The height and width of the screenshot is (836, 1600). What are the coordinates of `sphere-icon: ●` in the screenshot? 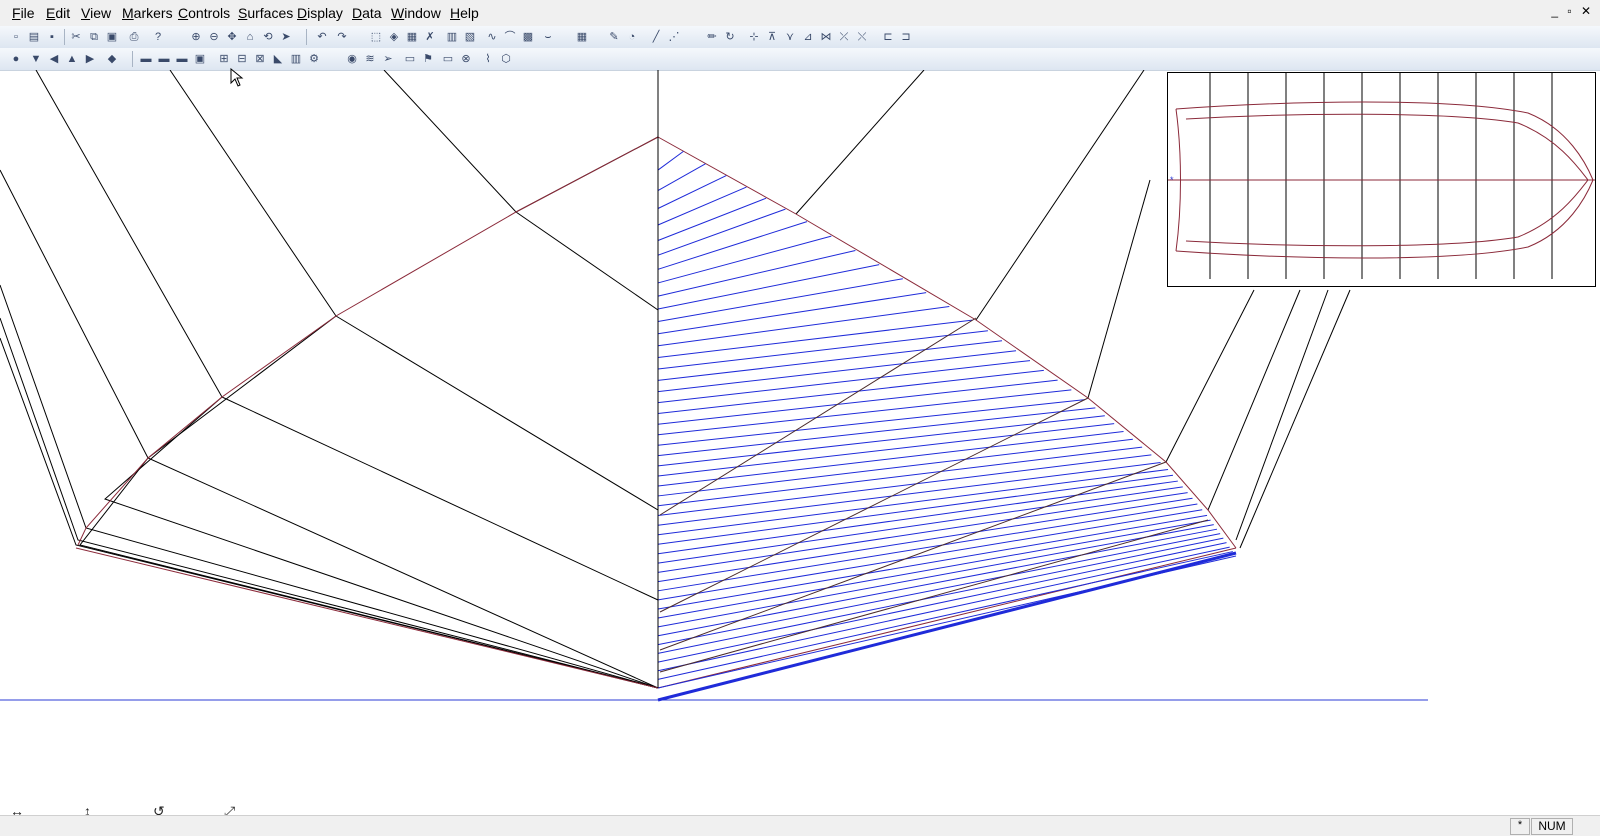 It's located at (16, 59).